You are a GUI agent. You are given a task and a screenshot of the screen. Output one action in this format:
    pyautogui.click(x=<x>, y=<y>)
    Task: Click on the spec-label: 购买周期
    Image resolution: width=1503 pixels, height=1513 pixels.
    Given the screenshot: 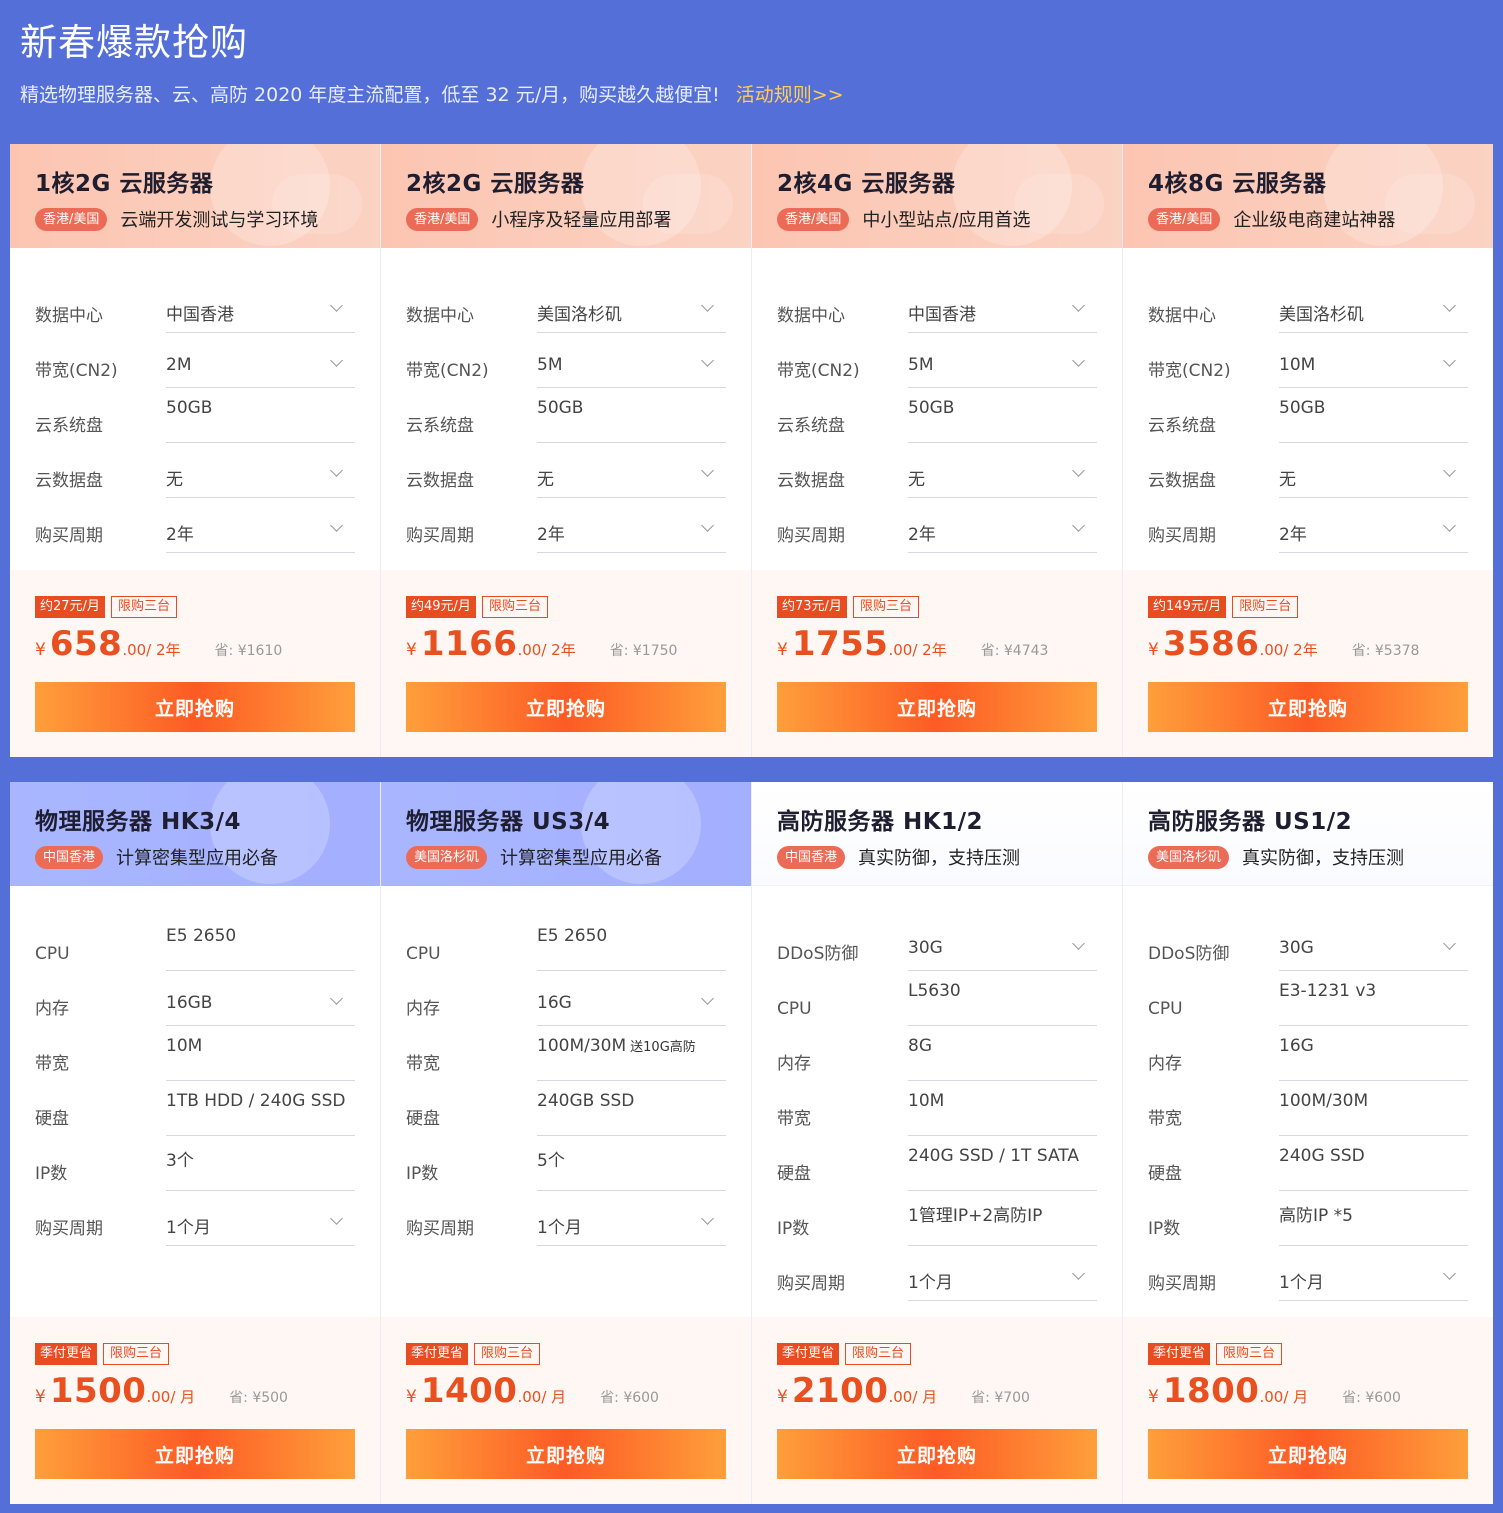 What is the action you would take?
    pyautogui.click(x=811, y=536)
    